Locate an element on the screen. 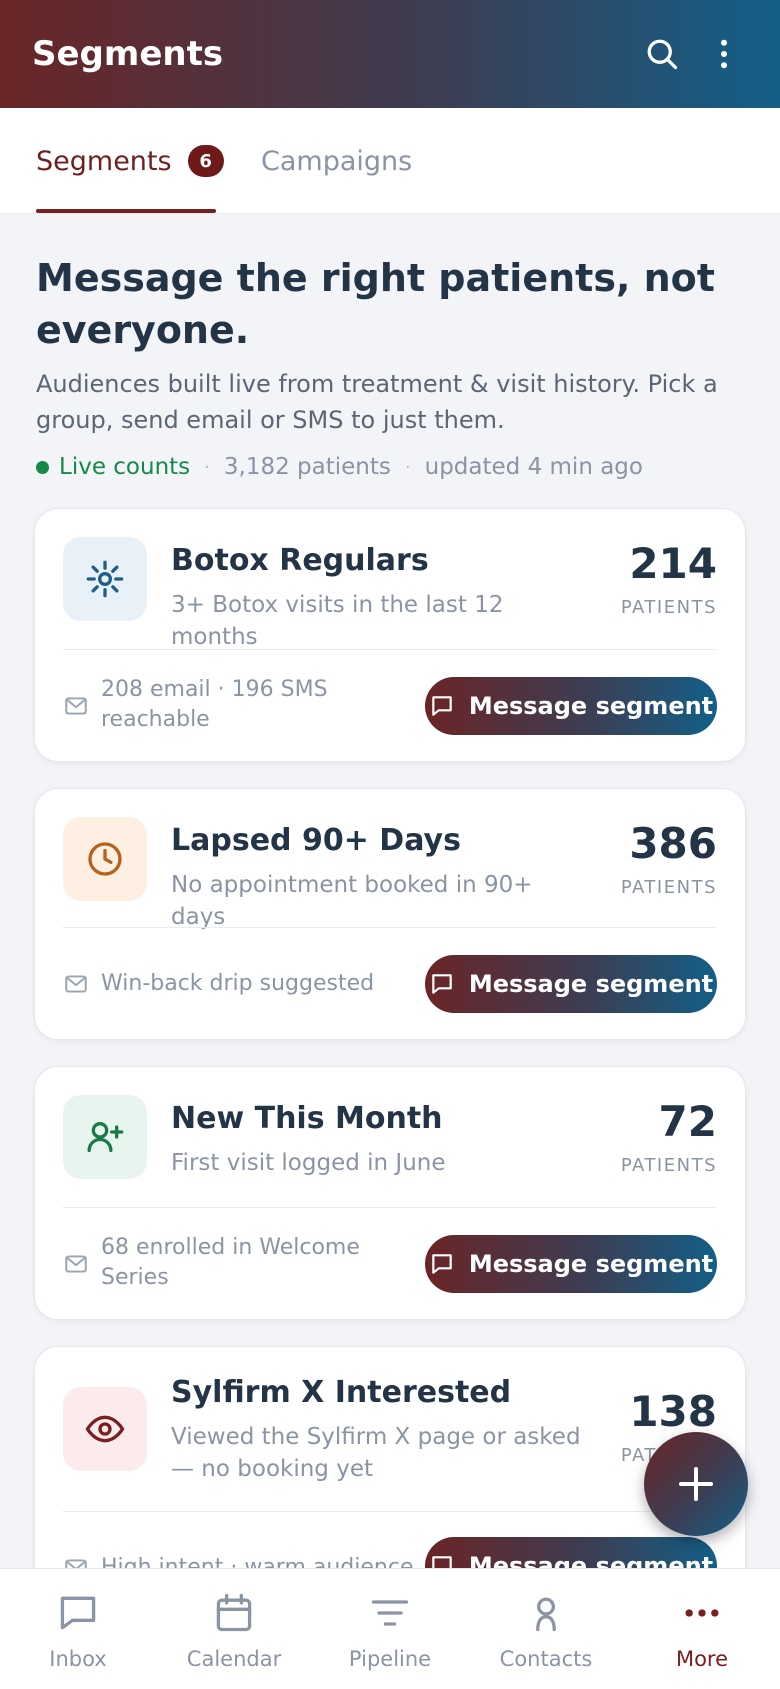 The height and width of the screenshot is (1689, 780). clock-icon is located at coordinates (105, 859).